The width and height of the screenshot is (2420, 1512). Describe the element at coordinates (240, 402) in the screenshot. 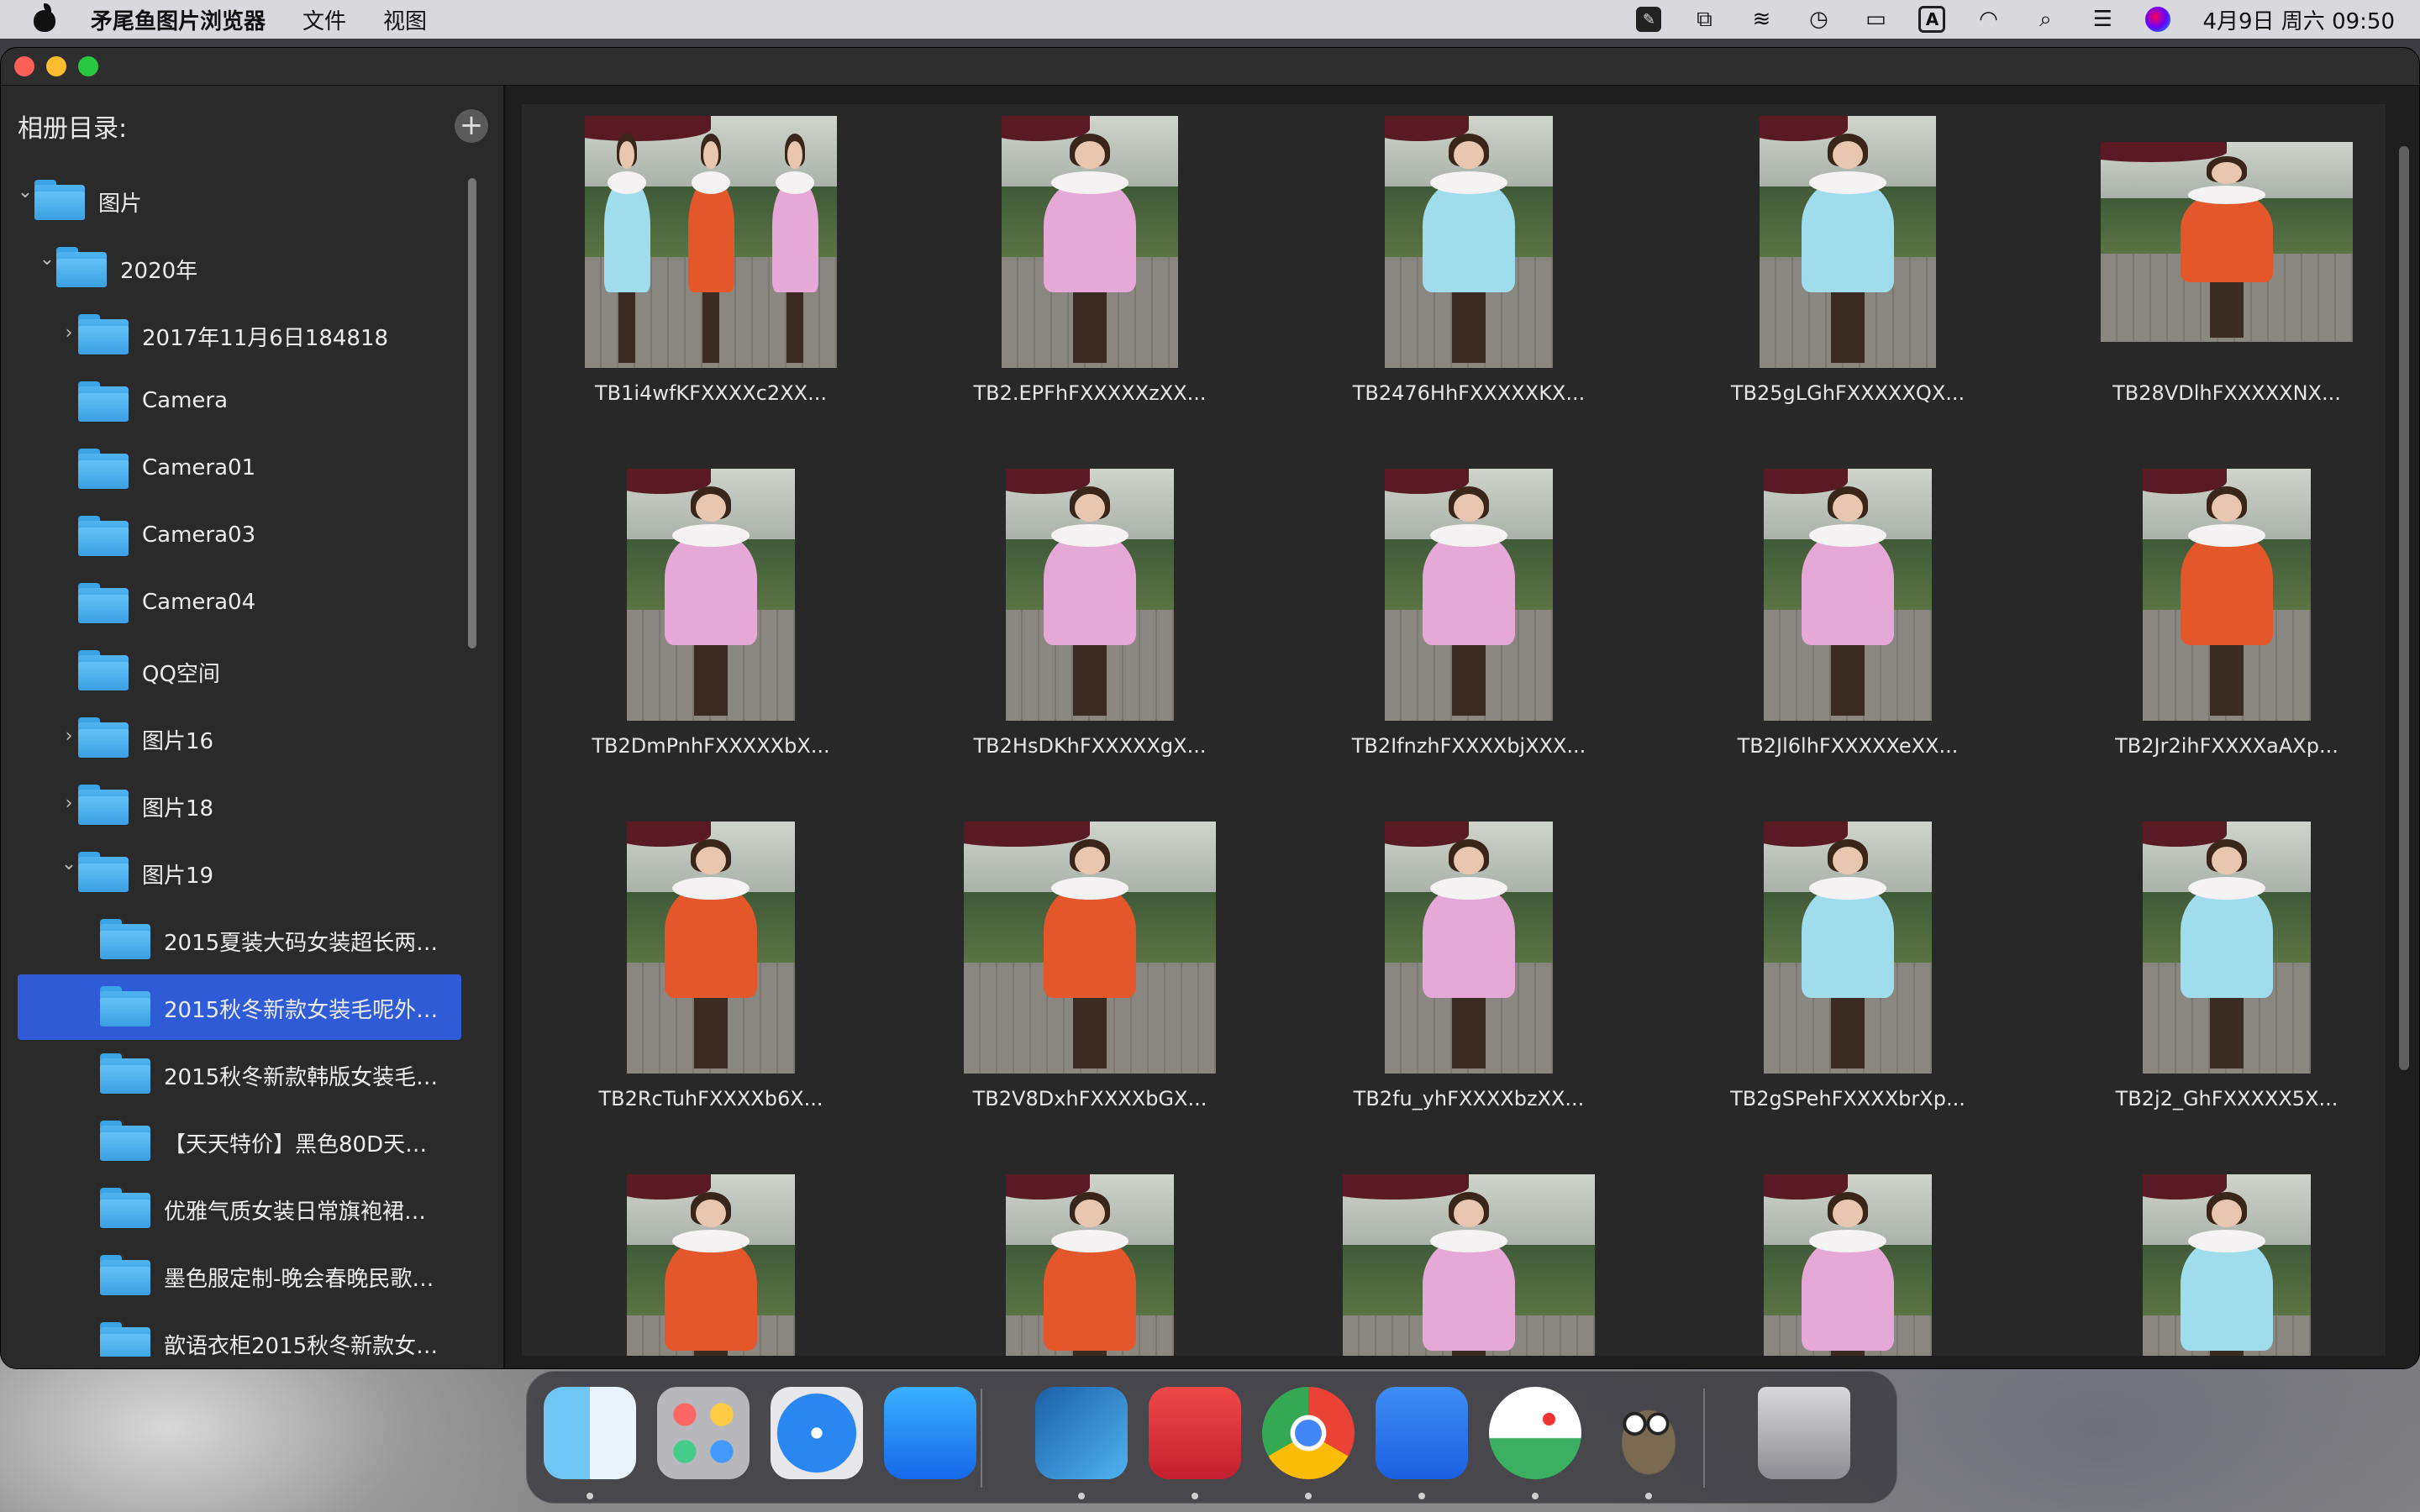

I see `tree-item: Camera` at that location.